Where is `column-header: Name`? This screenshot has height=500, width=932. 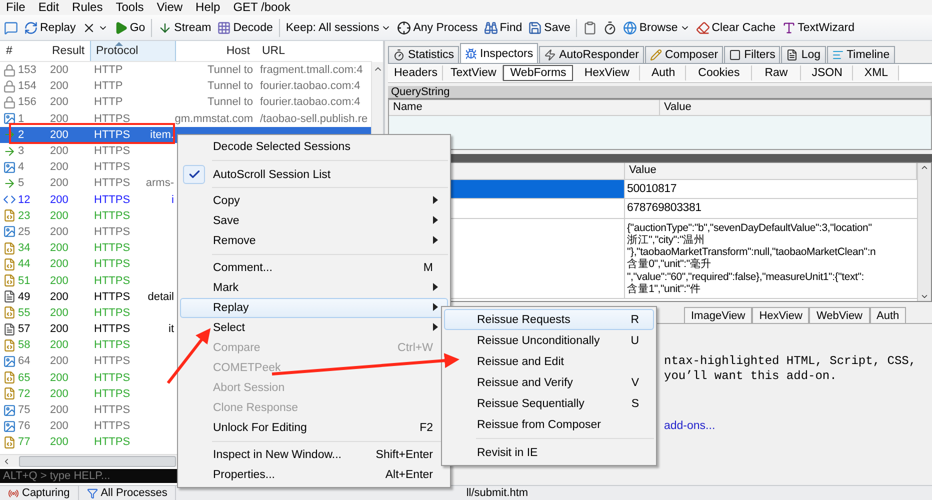
column-header: Name is located at coordinates (524, 107).